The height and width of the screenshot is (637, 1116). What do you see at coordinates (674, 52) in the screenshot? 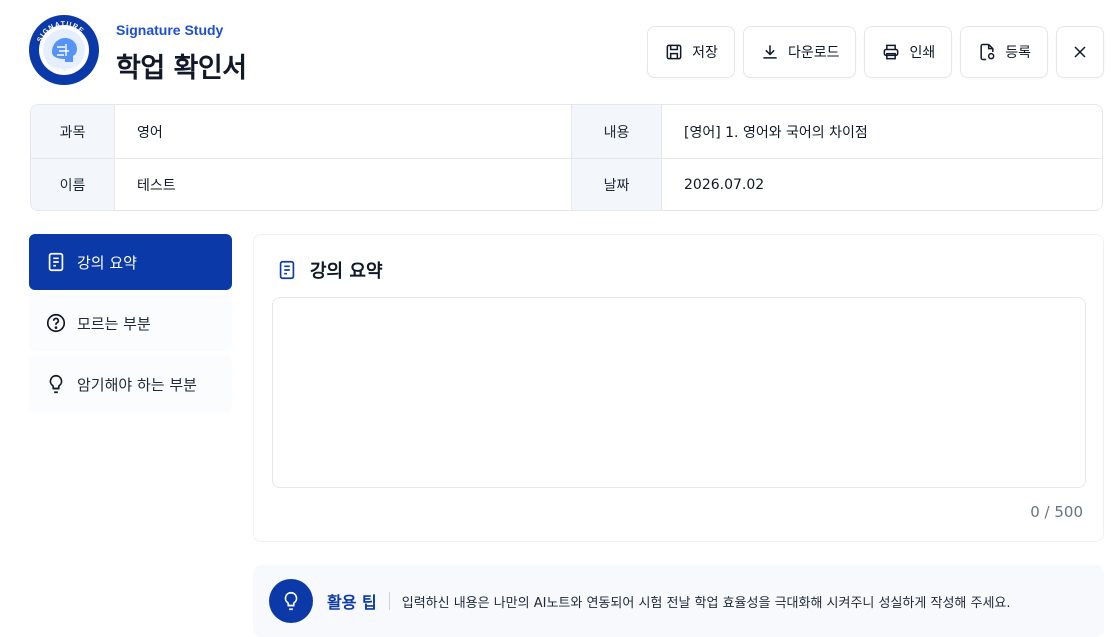
I see `save-icon` at bounding box center [674, 52].